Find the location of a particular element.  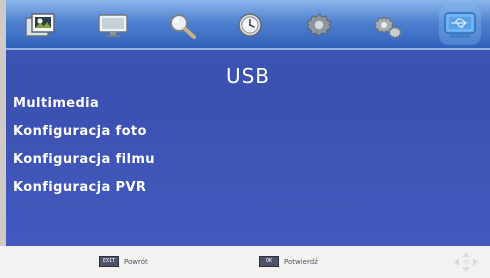

menu-item-pvr-configuration: Konfiguracja PVR is located at coordinates (163, 192).